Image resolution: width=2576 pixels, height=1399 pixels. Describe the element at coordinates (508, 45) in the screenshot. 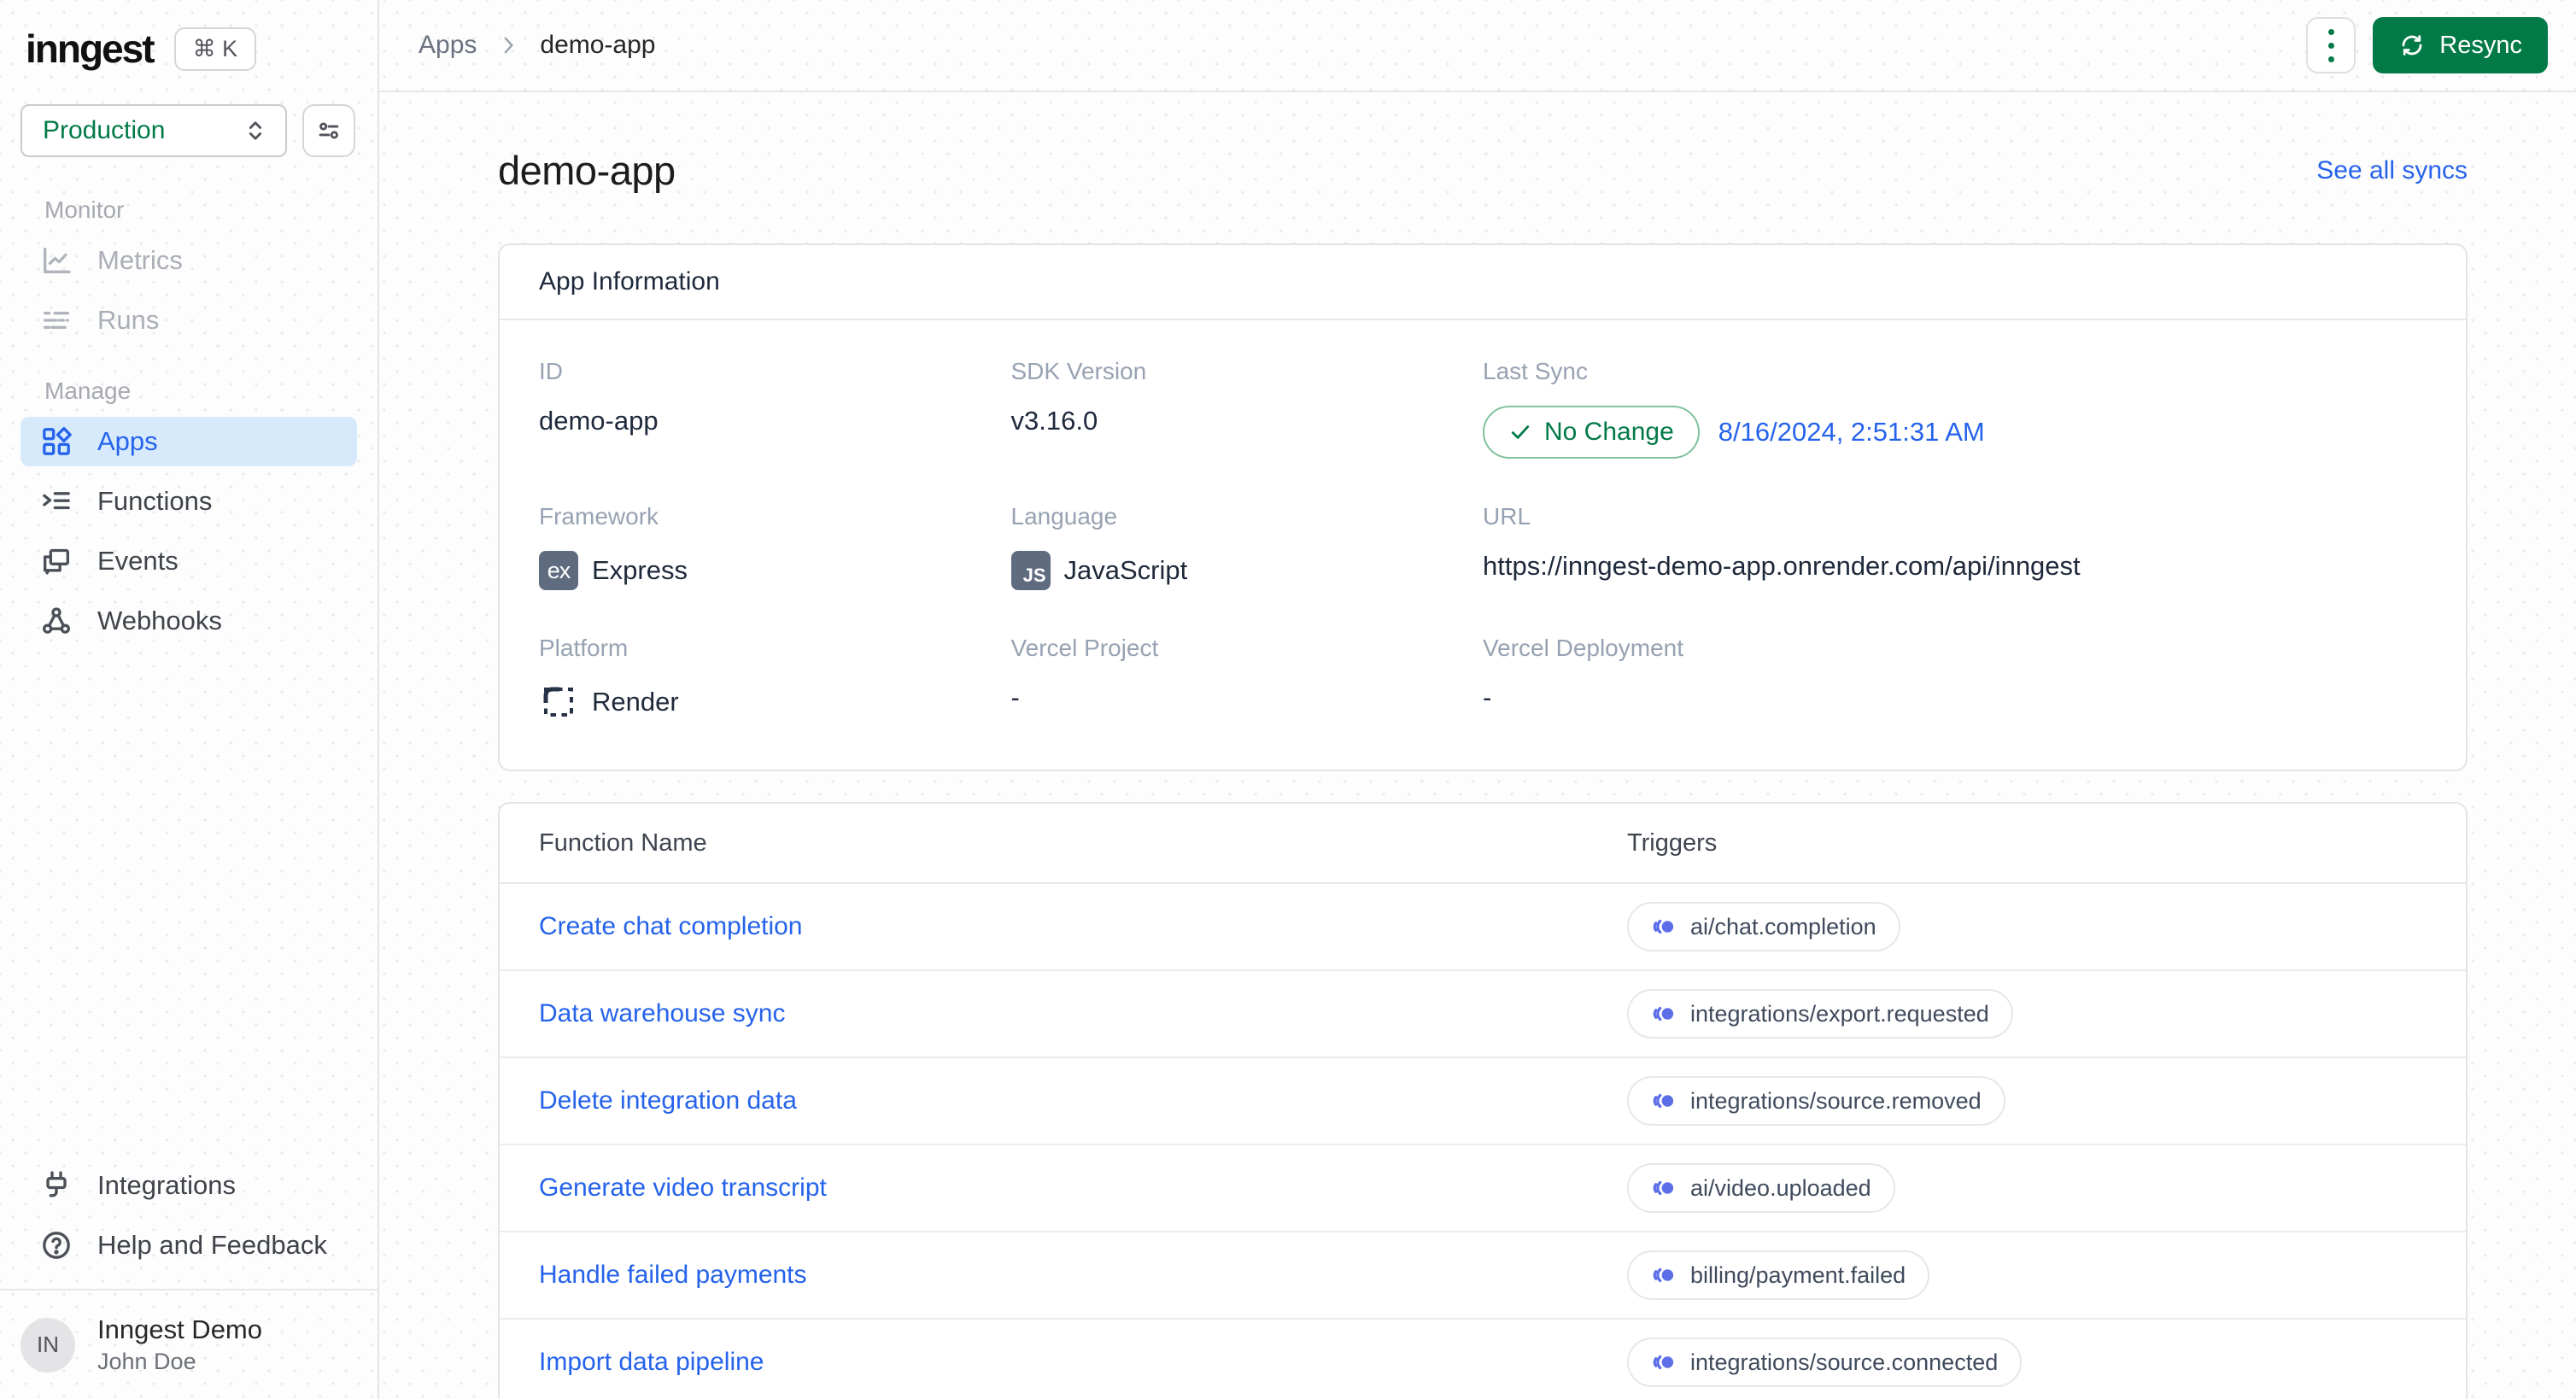

I see `chevron-right-icon` at that location.